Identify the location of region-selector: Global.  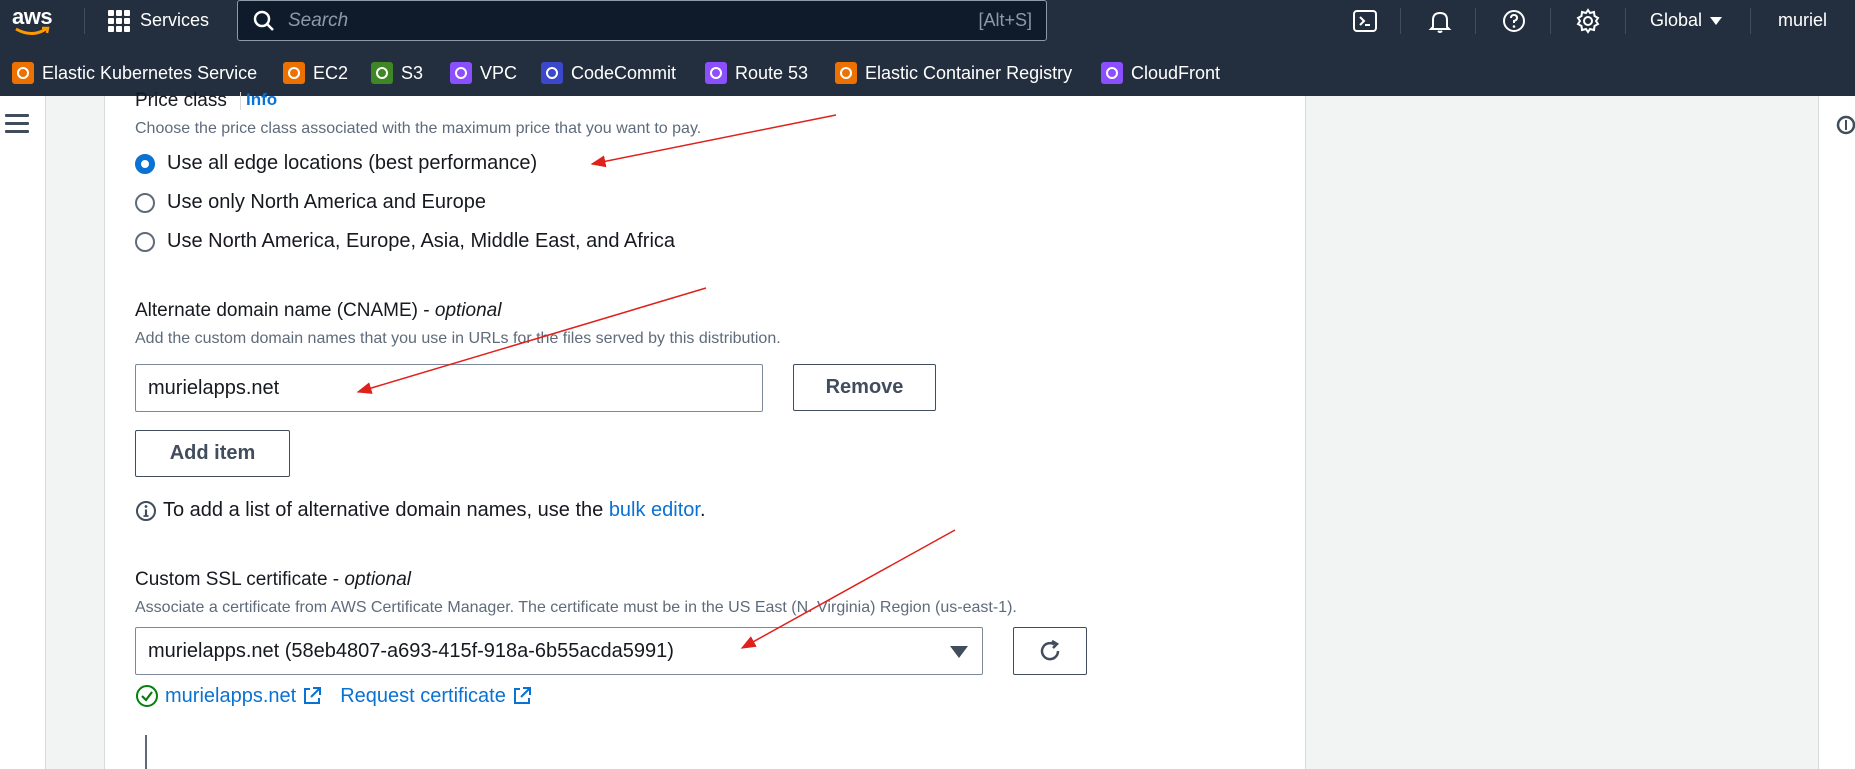
(1686, 20).